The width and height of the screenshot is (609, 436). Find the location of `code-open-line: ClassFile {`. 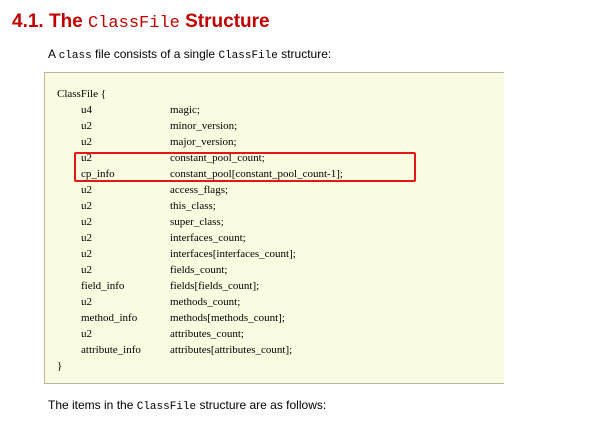

code-open-line: ClassFile { is located at coordinates (81, 94).